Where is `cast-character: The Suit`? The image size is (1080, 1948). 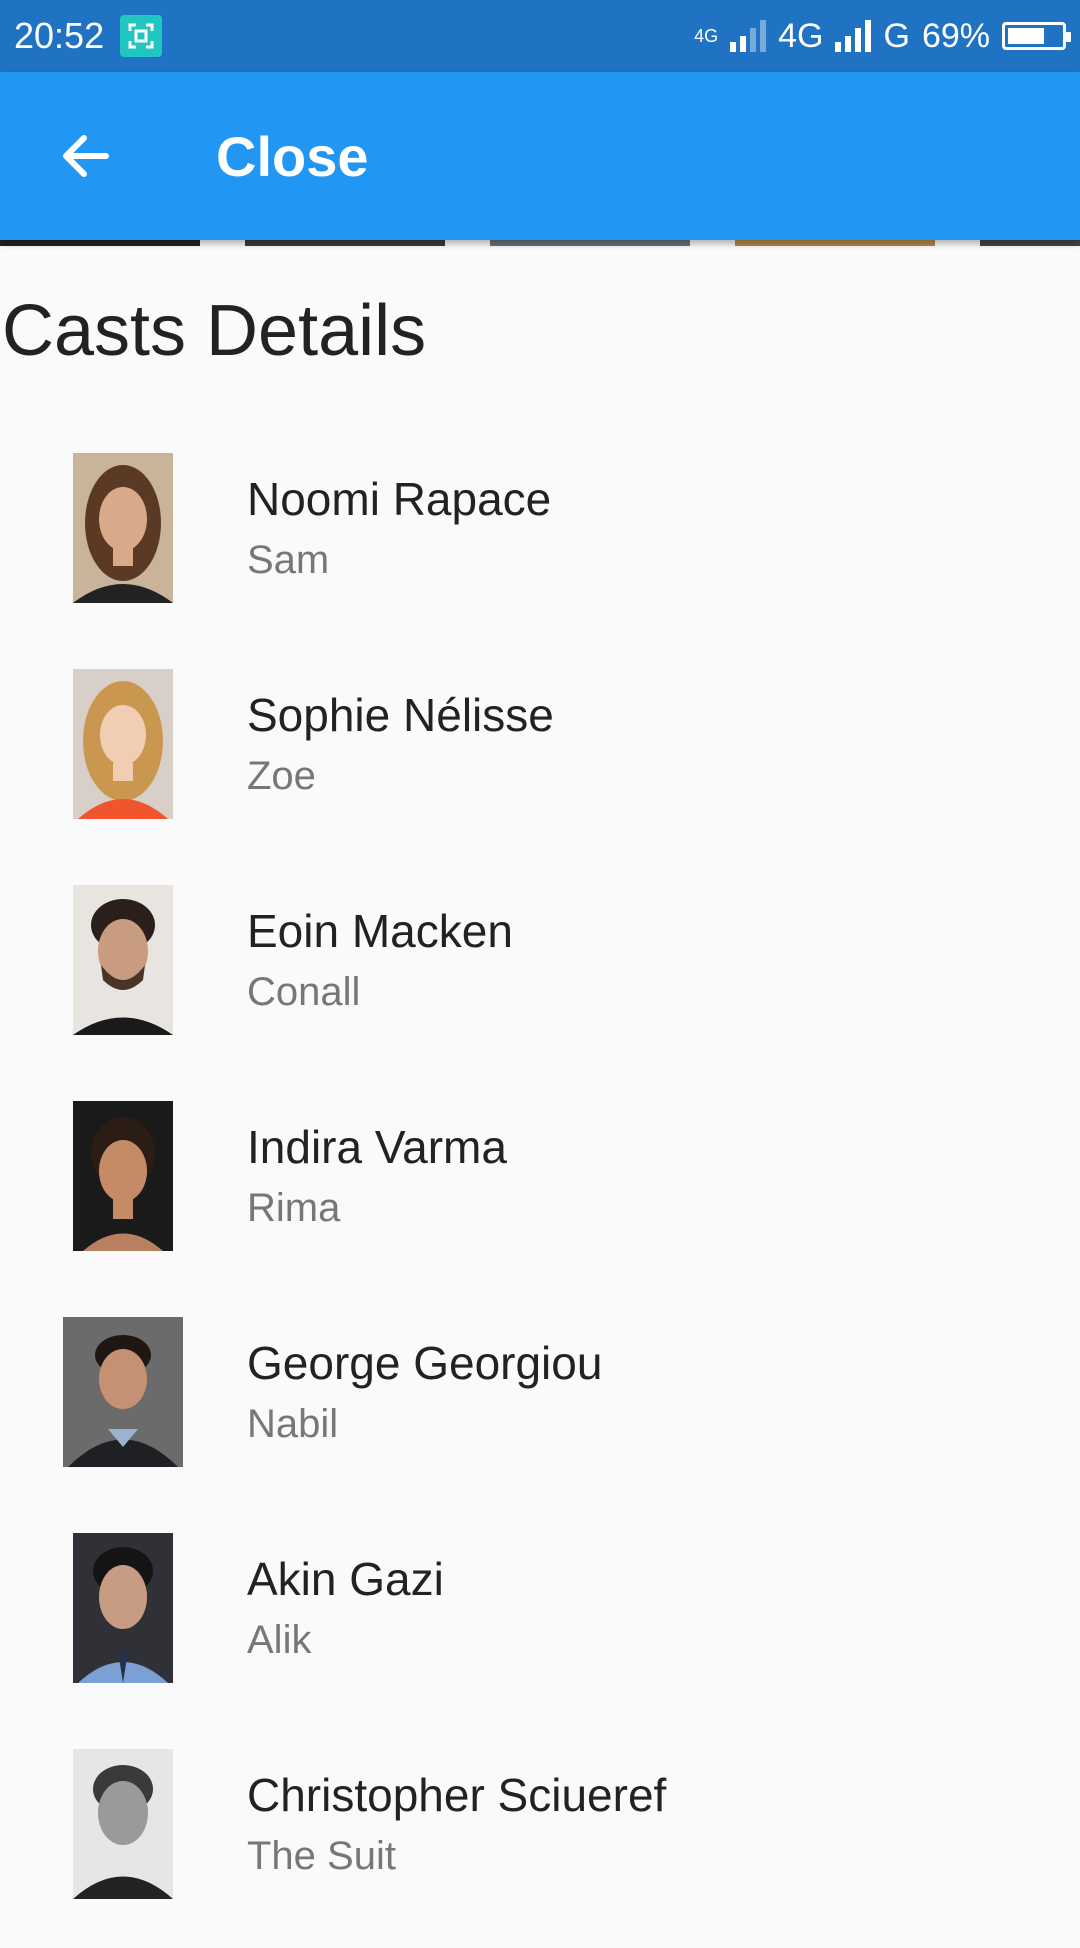 cast-character: The Suit is located at coordinates (321, 1856).